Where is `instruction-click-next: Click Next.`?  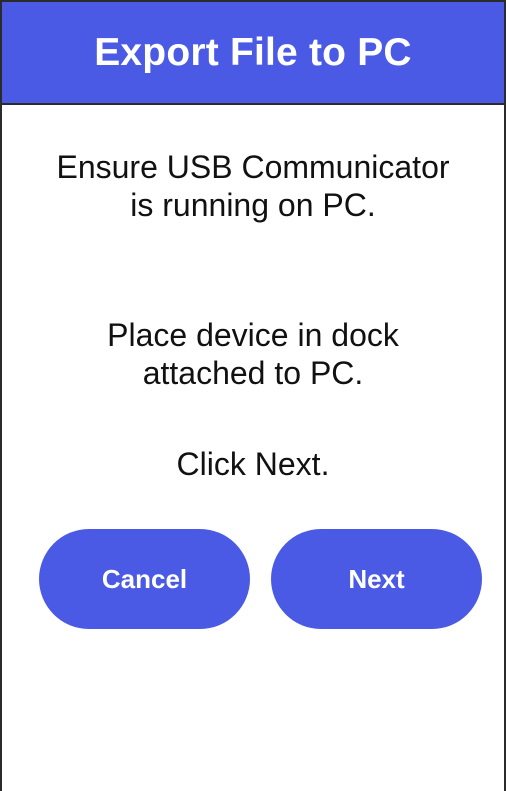
instruction-click-next: Click Next. is located at coordinates (253, 464).